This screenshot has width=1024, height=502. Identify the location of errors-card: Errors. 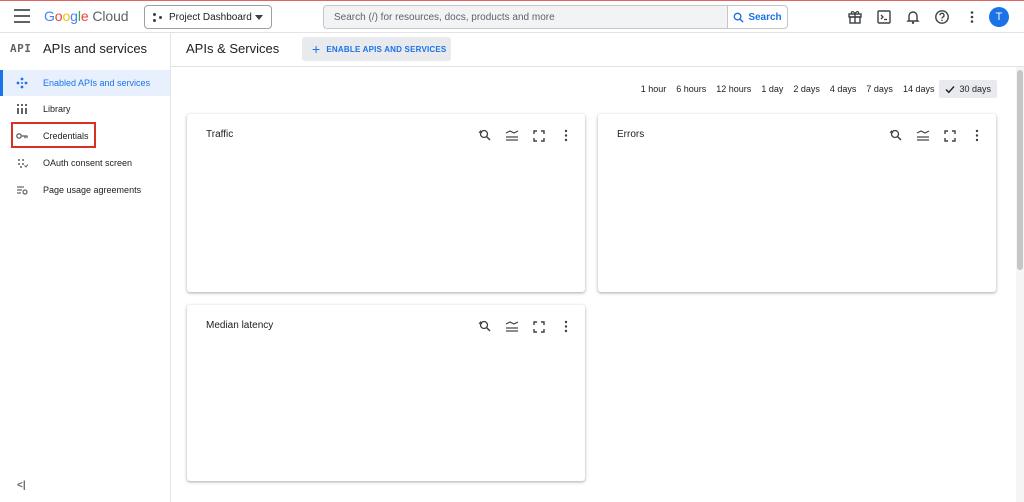
(797, 203).